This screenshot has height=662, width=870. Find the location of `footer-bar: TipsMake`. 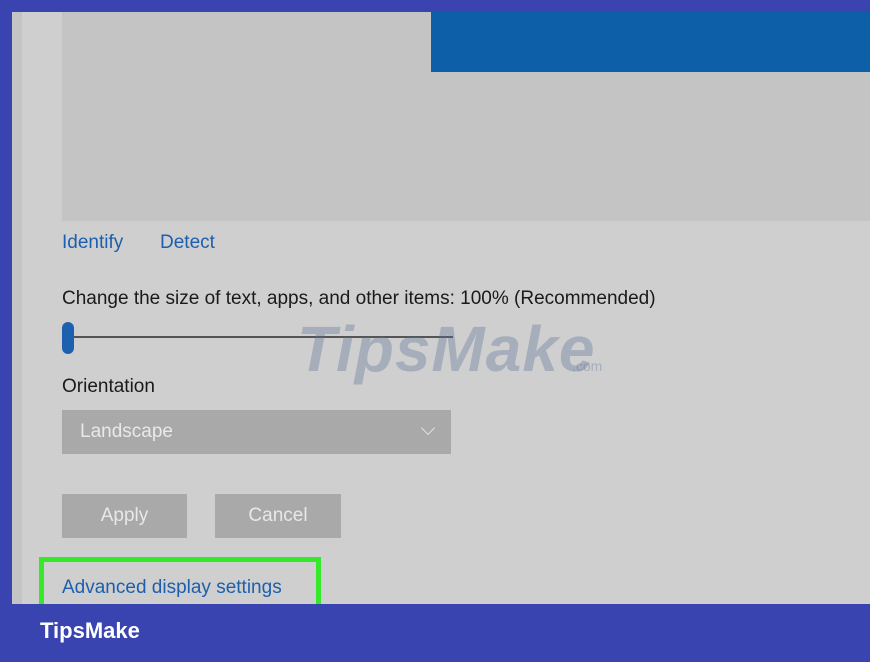

footer-bar: TipsMake is located at coordinates (435, 633).